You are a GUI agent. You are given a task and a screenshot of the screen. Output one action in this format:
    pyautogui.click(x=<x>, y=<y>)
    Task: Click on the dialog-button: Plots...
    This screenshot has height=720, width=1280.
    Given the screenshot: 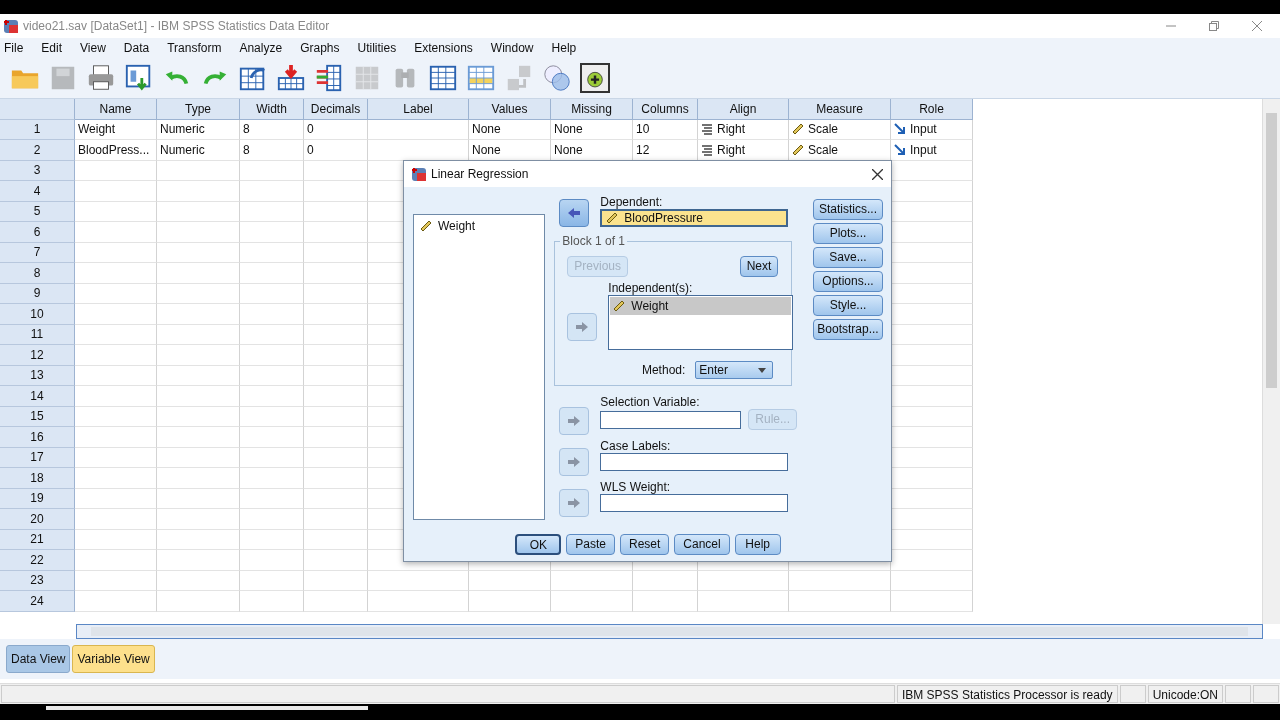 What is the action you would take?
    pyautogui.click(x=848, y=233)
    